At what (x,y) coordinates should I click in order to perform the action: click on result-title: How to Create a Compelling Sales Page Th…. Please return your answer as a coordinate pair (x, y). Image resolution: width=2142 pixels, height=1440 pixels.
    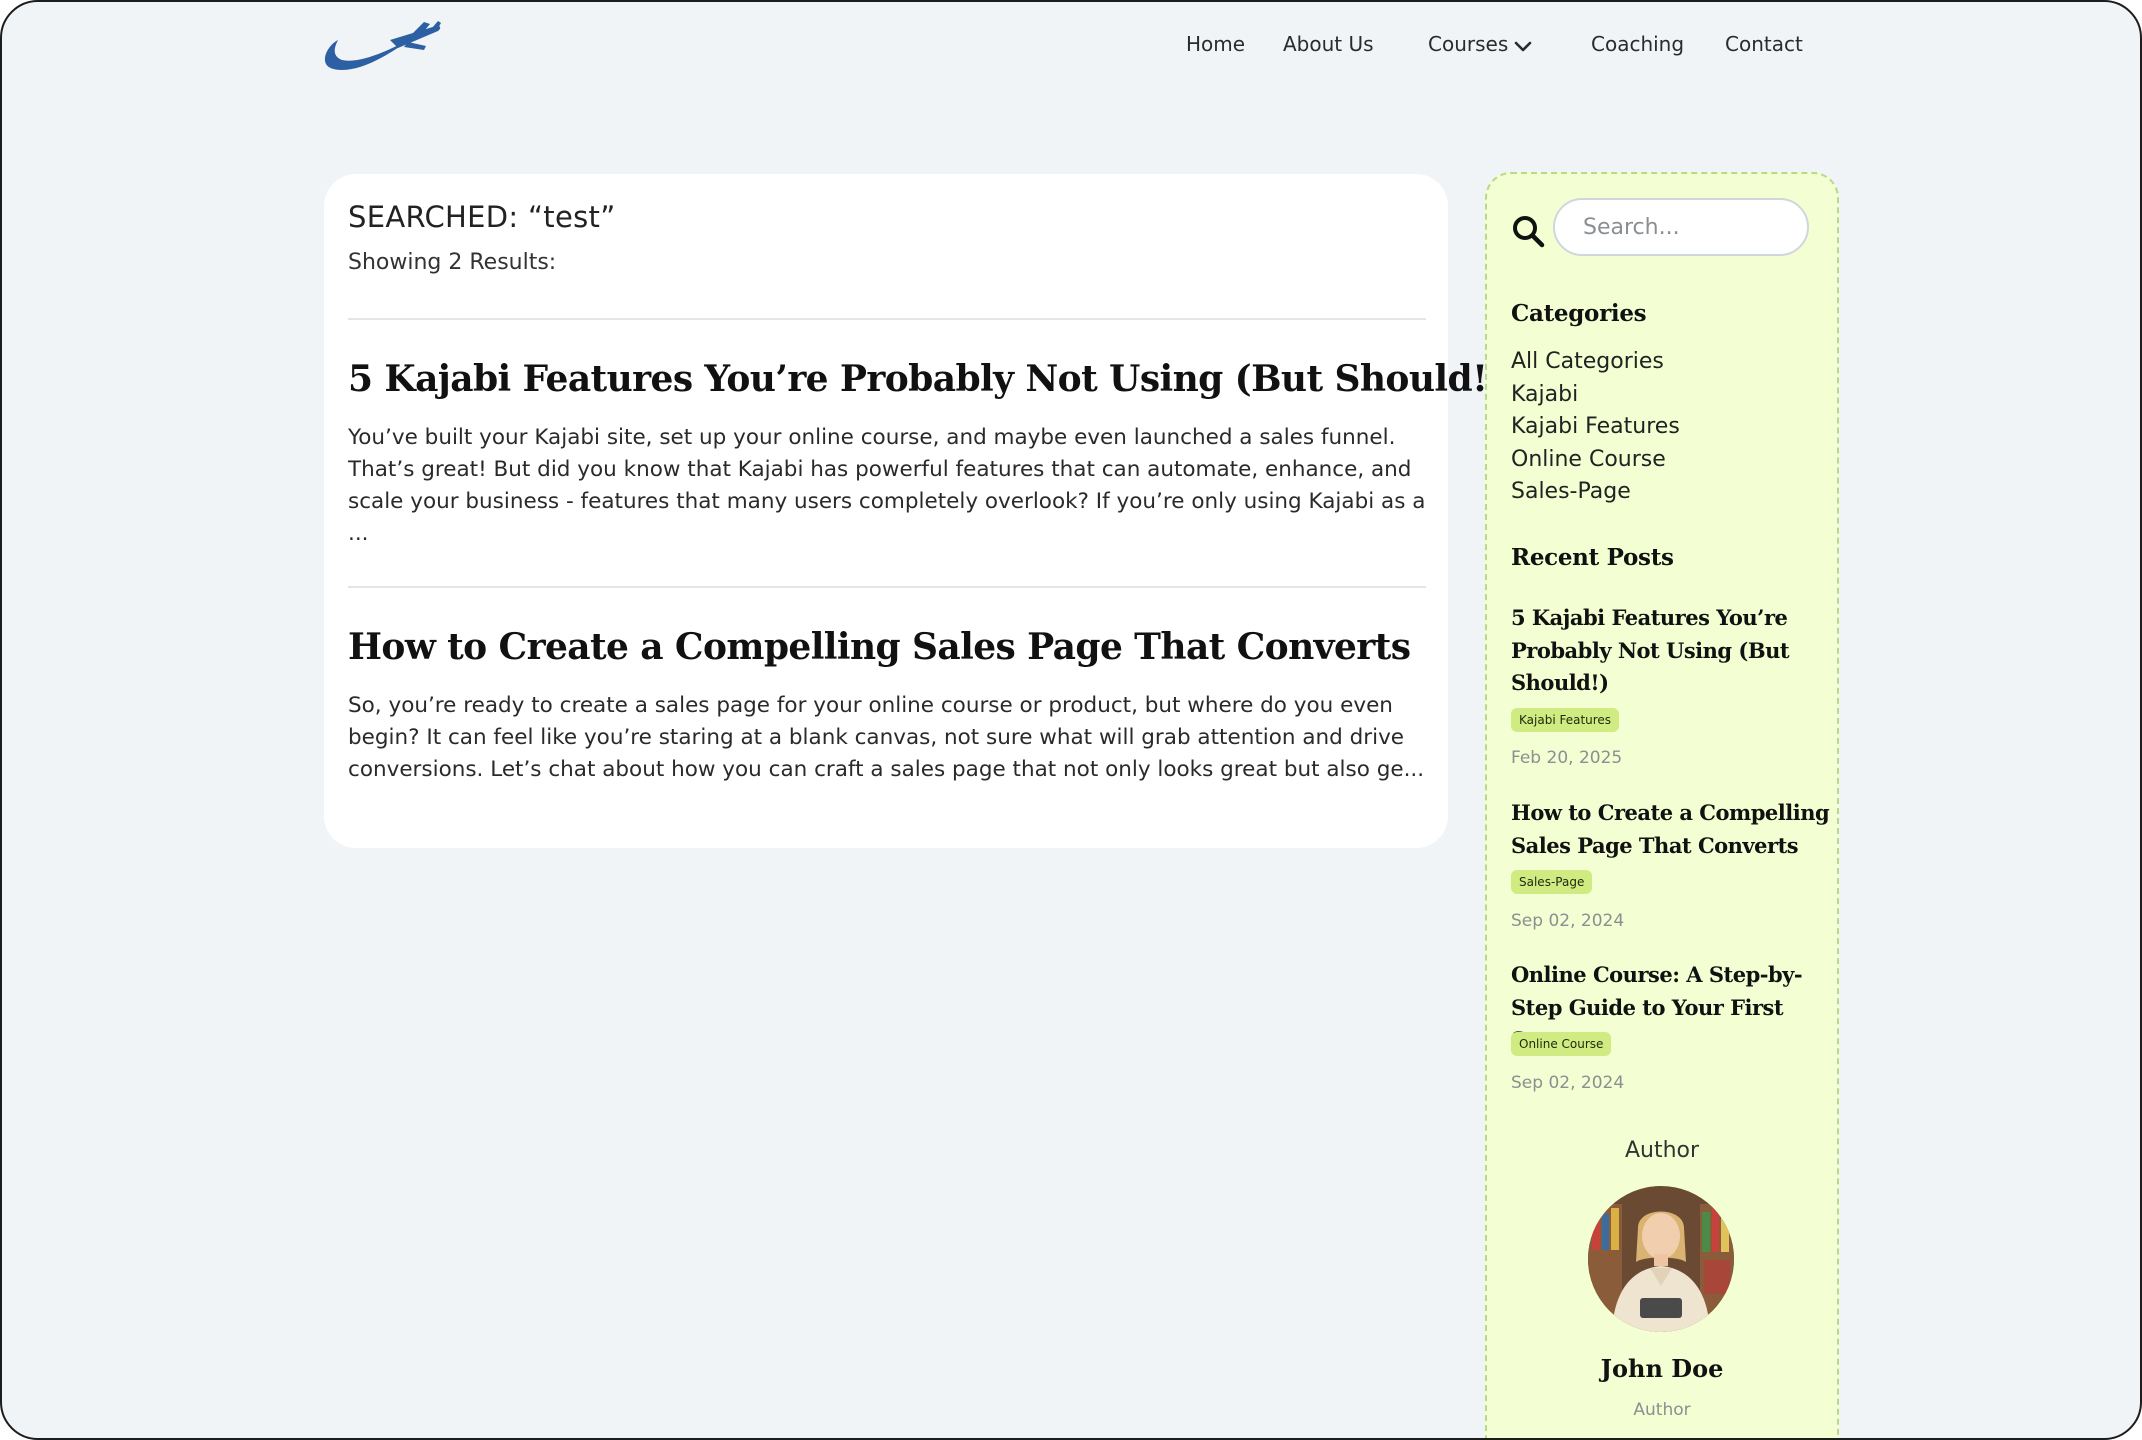
    Looking at the image, I should click on (888, 647).